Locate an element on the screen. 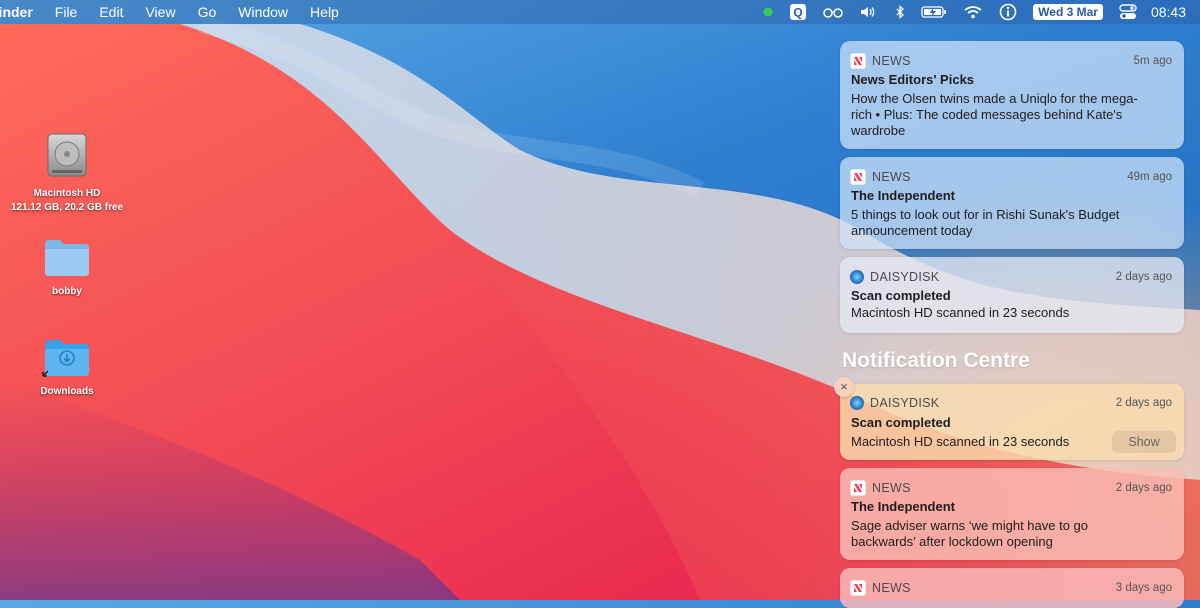 The width and height of the screenshot is (1200, 608). notification-time: 5m ago is located at coordinates (1152, 61).